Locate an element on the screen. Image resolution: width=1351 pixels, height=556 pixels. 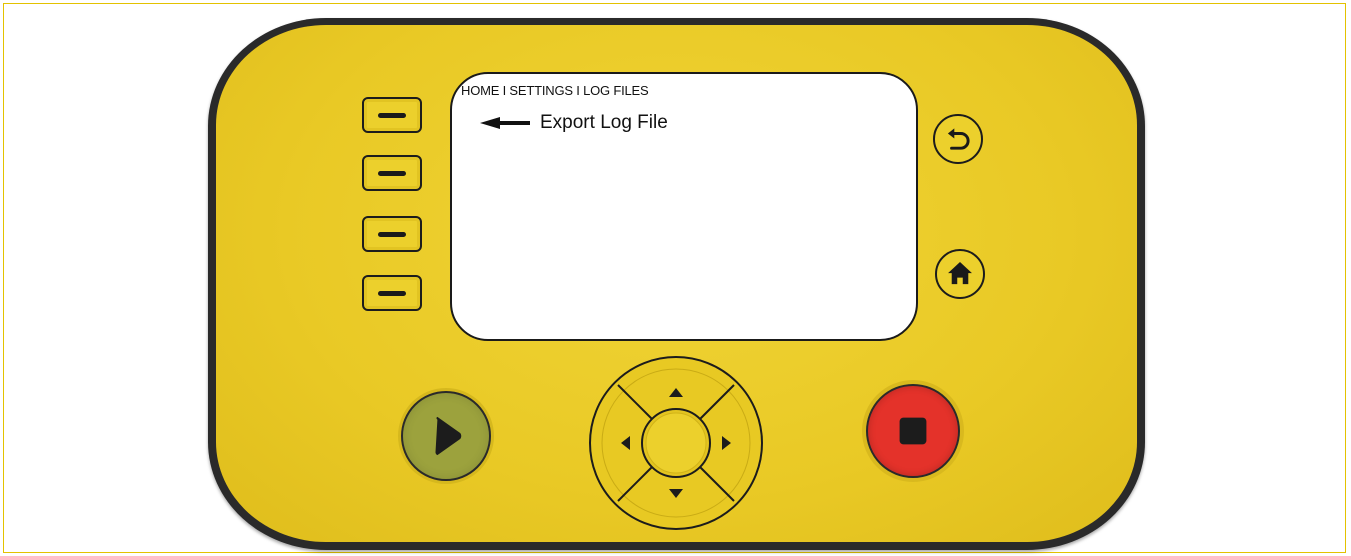
play-icon is located at coordinates (448, 436).